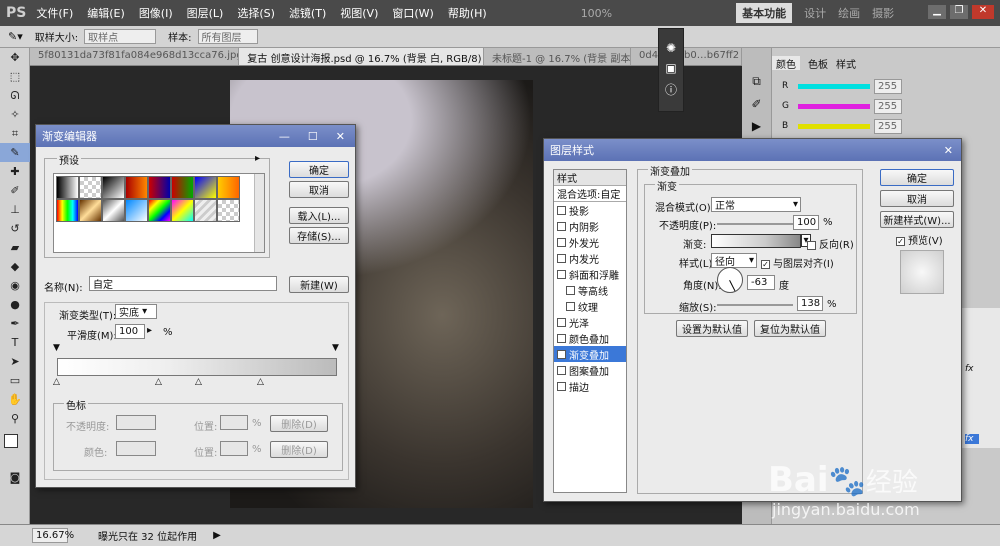 Image resolution: width=1000 pixels, height=546 pixels. What do you see at coordinates (307, 13) in the screenshot?
I see `menu-filter: 滤镜(T)` at bounding box center [307, 13].